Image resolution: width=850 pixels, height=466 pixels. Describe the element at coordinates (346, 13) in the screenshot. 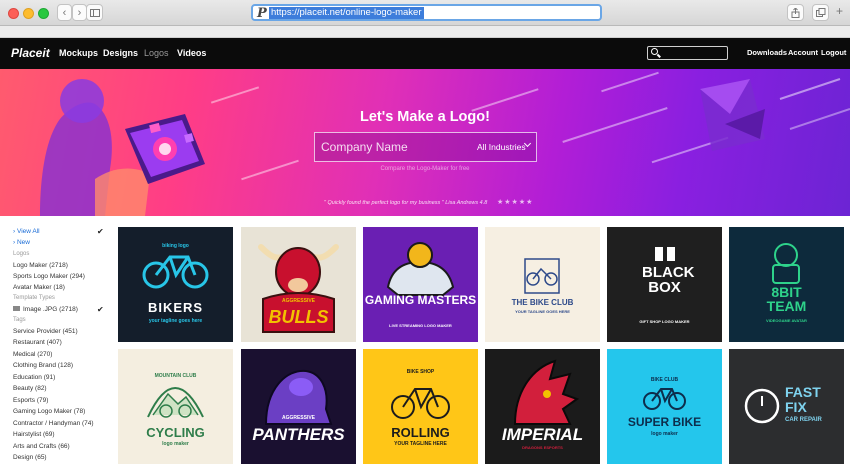

I see `url-text: https://placeit.net/online-logo-maker` at that location.